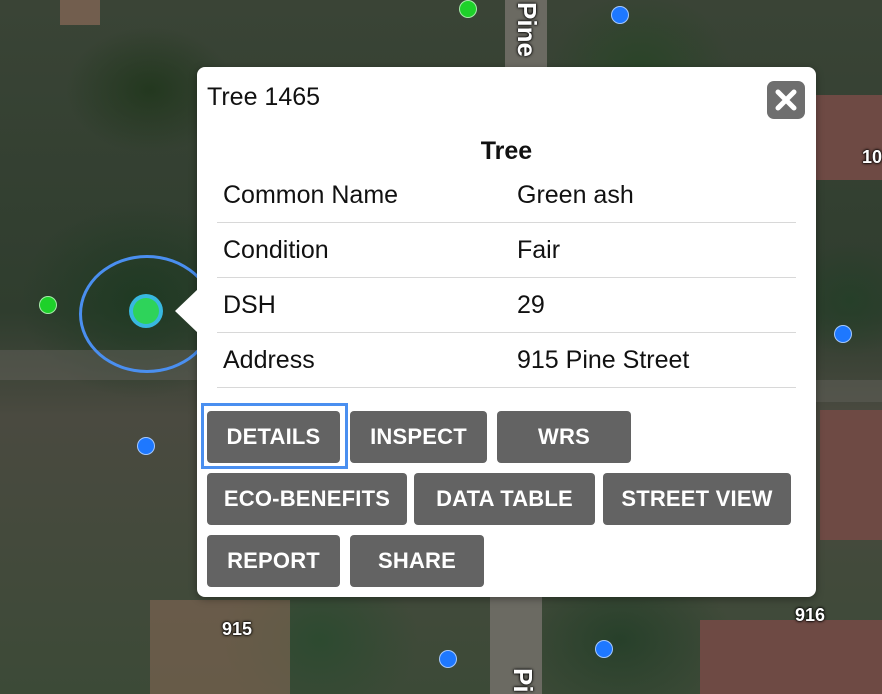 Image resolution: width=882 pixels, height=694 pixels. Describe the element at coordinates (307, 499) in the screenshot. I see `eco-benefits-button: ECO-BENEFITS` at that location.